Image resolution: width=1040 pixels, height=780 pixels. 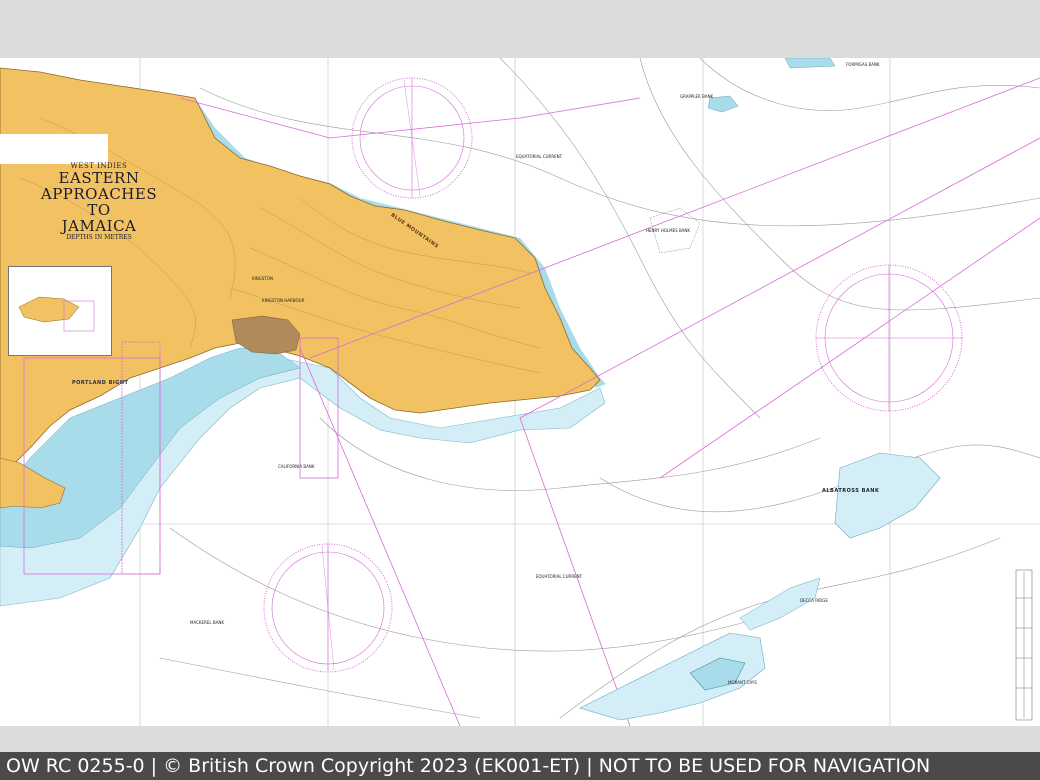 What do you see at coordinates (328, 608) in the screenshot?
I see `compass-rose-south` at bounding box center [328, 608].